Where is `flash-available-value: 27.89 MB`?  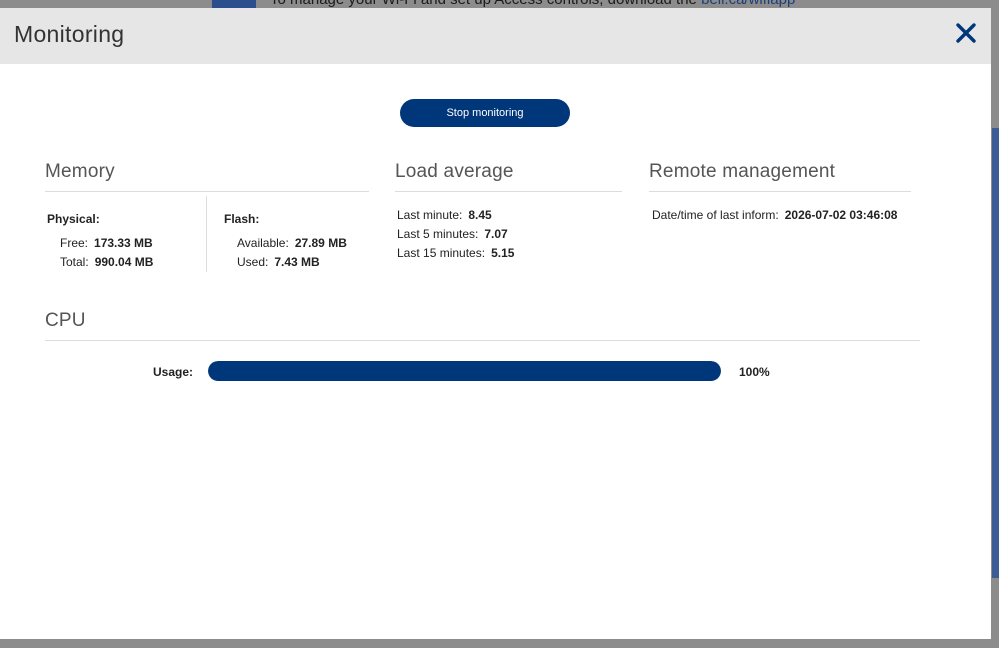 flash-available-value: 27.89 MB is located at coordinates (320, 243).